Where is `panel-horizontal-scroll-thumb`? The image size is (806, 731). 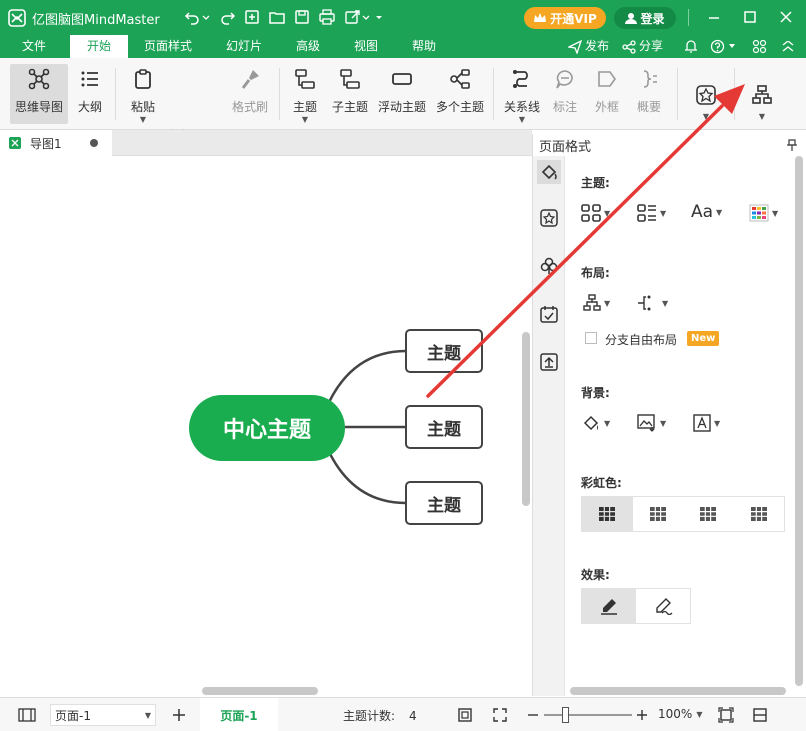
panel-horizontal-scroll-thumb is located at coordinates (678, 691).